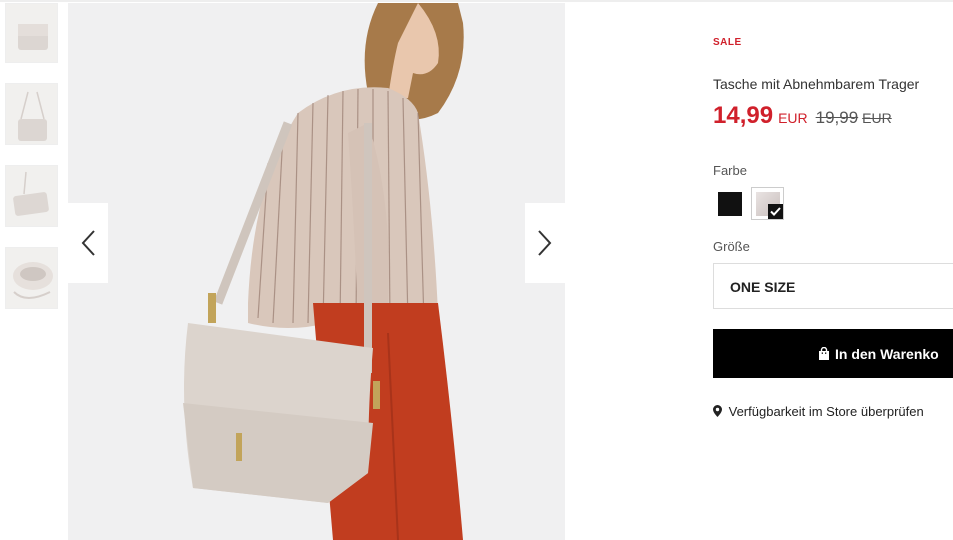 Image resolution: width=953 pixels, height=540 pixels. I want to click on sale-badge: SALE, so click(727, 42).